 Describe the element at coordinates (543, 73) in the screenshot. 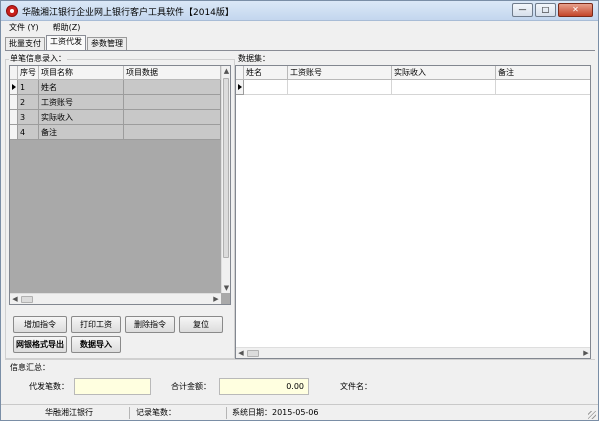

I see `column-header-remarks: 备注` at that location.